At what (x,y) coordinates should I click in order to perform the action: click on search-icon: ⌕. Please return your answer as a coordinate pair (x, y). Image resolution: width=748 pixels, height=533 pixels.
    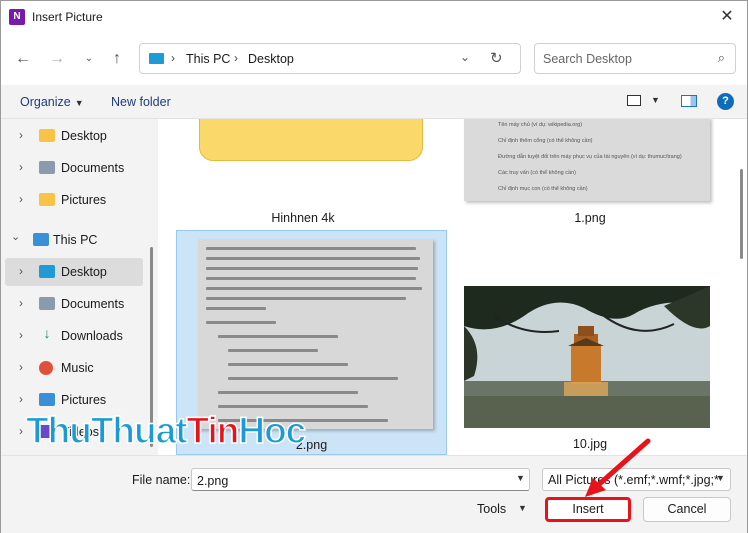
    Looking at the image, I should click on (721, 57).